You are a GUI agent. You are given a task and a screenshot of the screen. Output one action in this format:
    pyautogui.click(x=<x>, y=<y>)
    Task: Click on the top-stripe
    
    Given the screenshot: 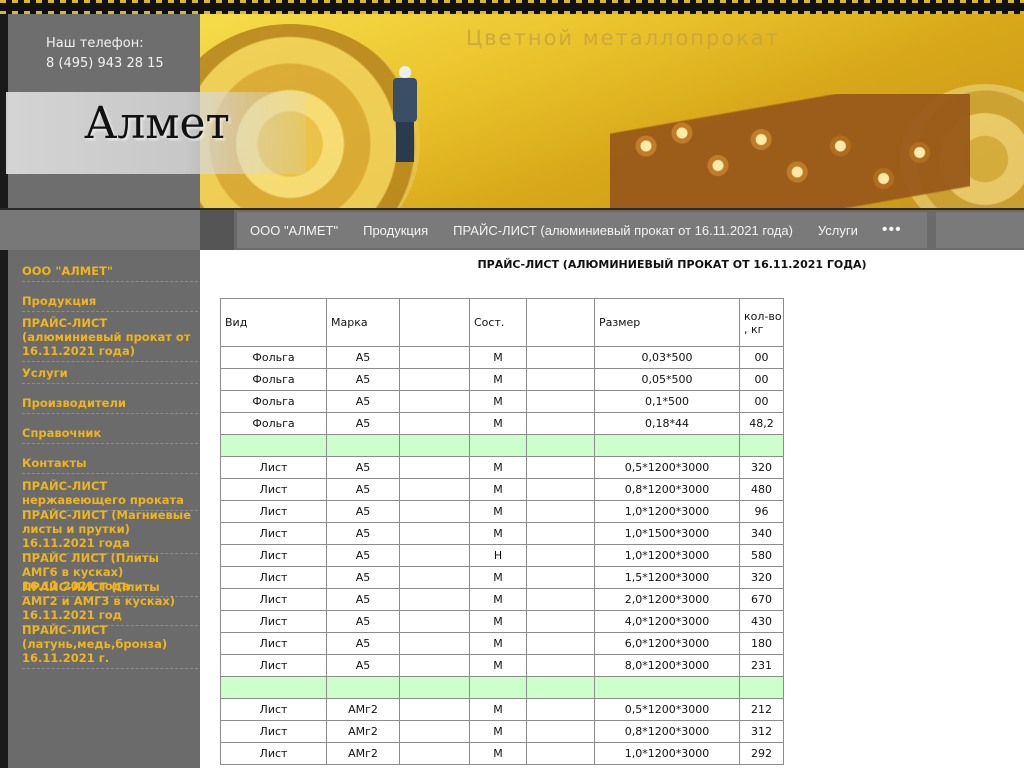 What is the action you would take?
    pyautogui.click(x=512, y=7)
    